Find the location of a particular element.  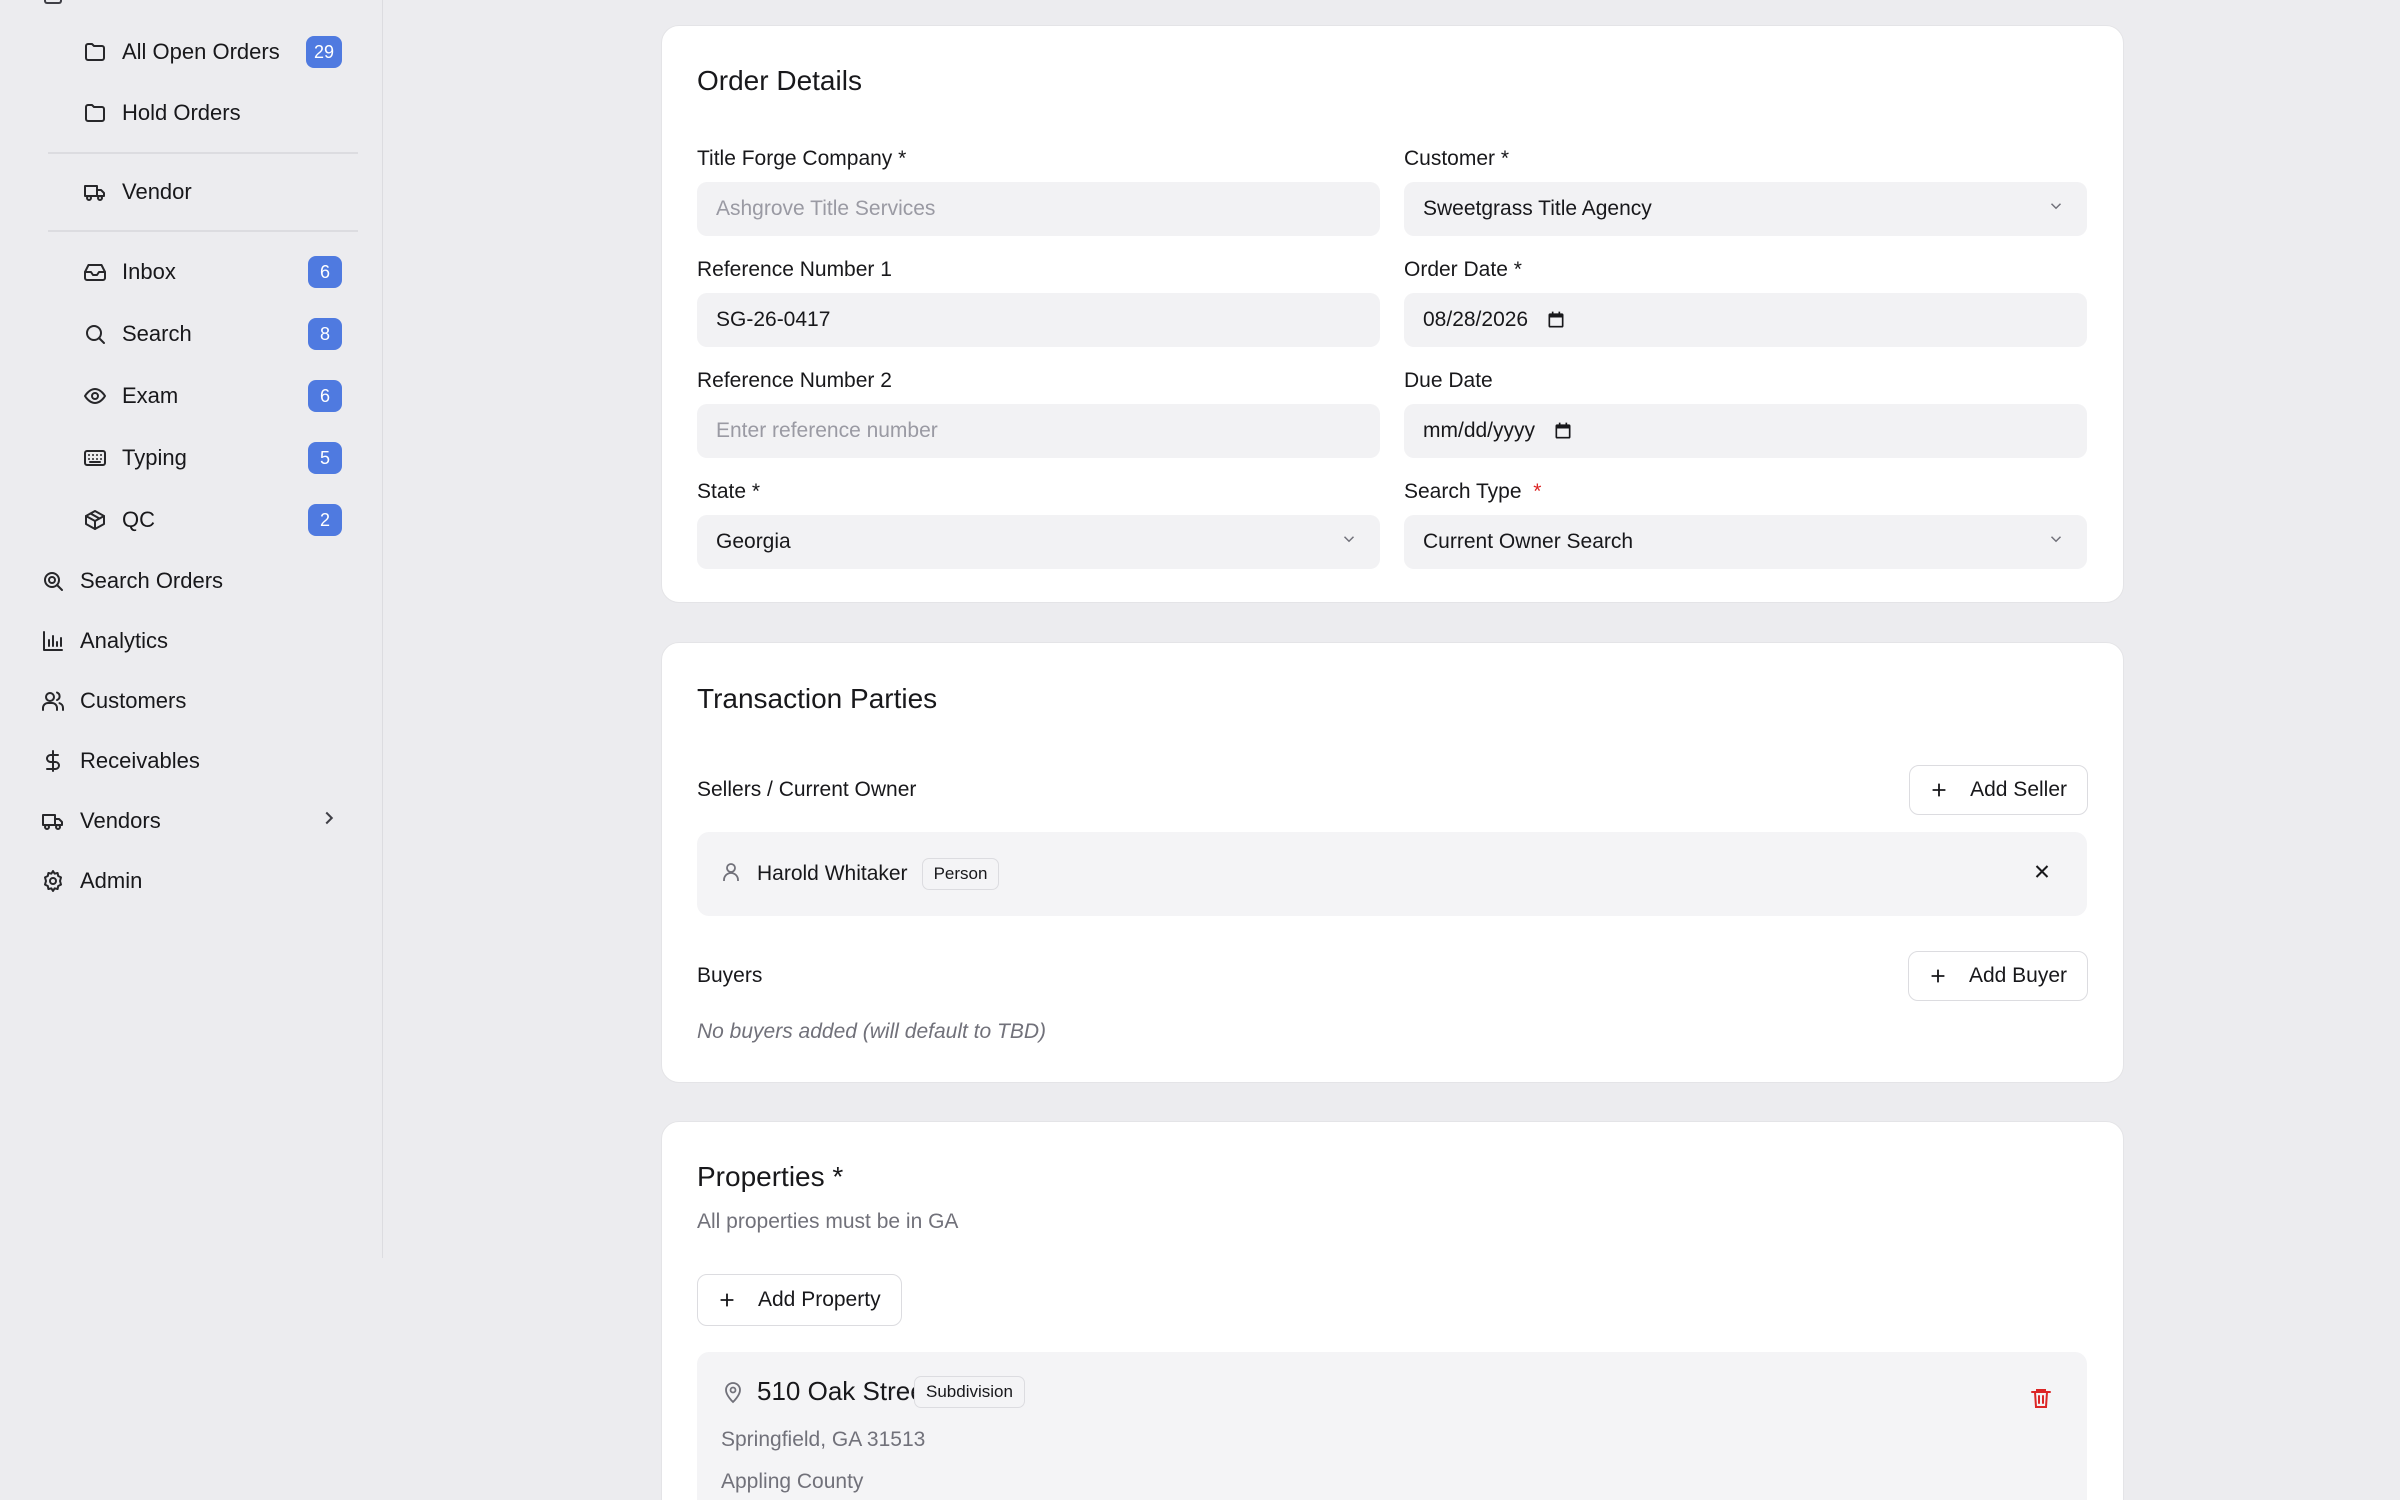

field-label: Title Forge Company * is located at coordinates (802, 158).